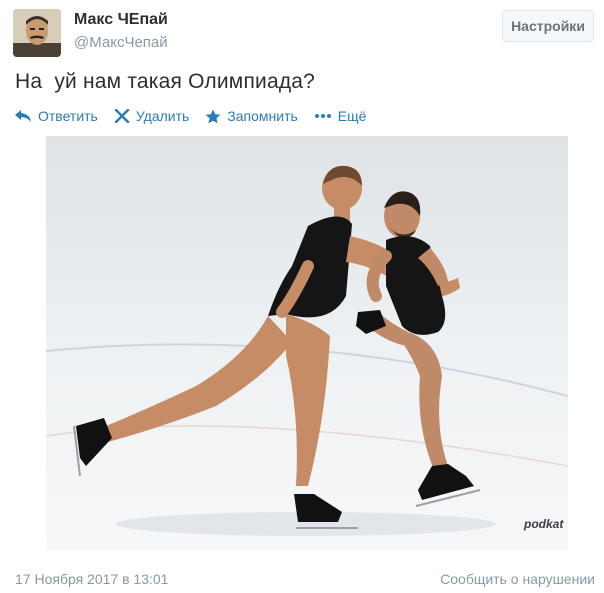 The height and width of the screenshot is (593, 604). Describe the element at coordinates (548, 26) in the screenshot. I see `settings-button: Настройки` at that location.